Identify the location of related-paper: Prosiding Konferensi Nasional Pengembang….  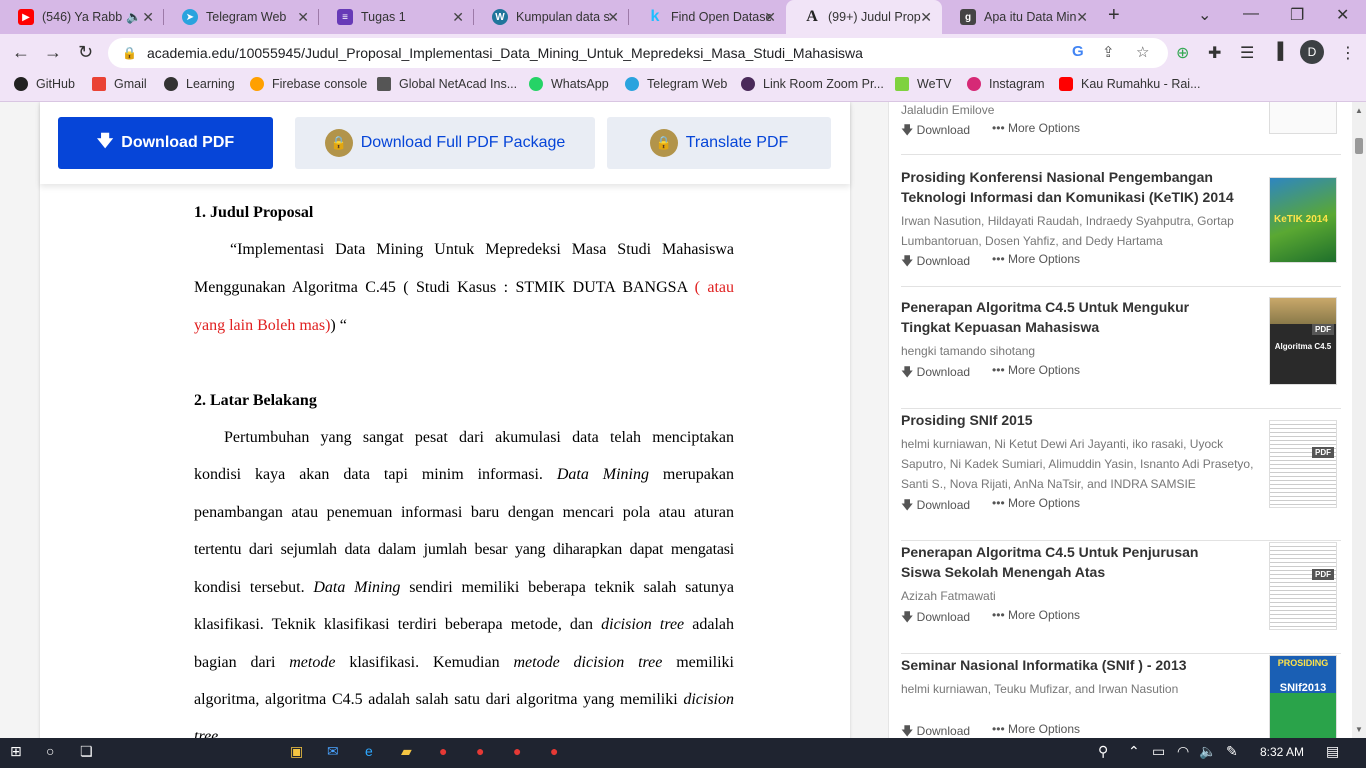
(1121, 227).